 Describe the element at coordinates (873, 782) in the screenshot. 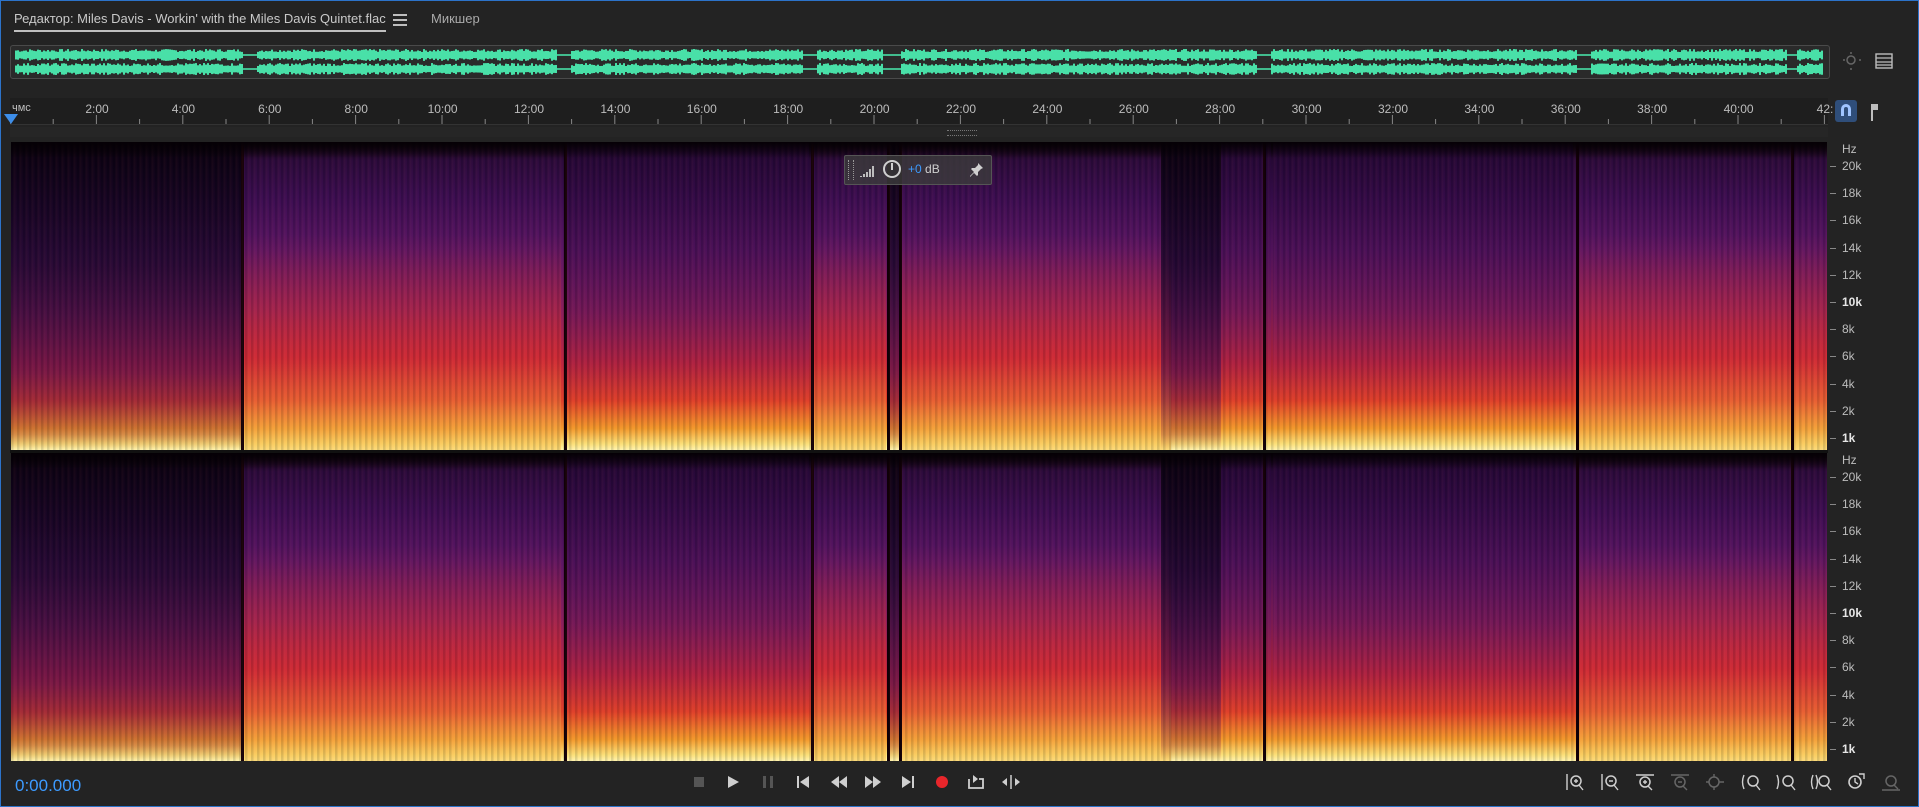

I see `fast-forward-icon` at that location.